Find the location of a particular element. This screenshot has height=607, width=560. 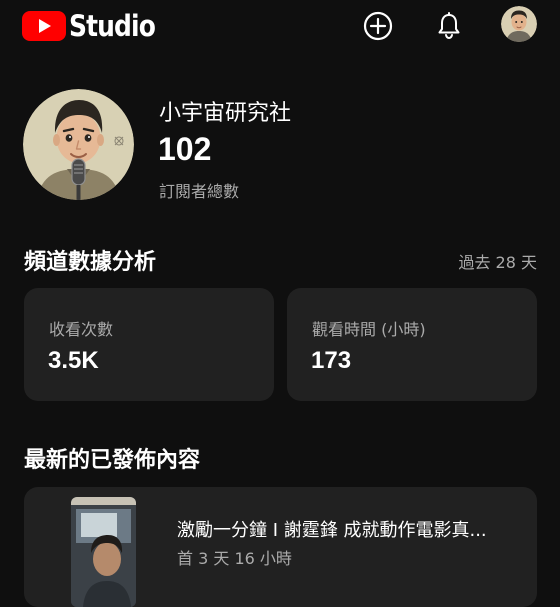

studio-logo-text: Studio is located at coordinates (112, 26).